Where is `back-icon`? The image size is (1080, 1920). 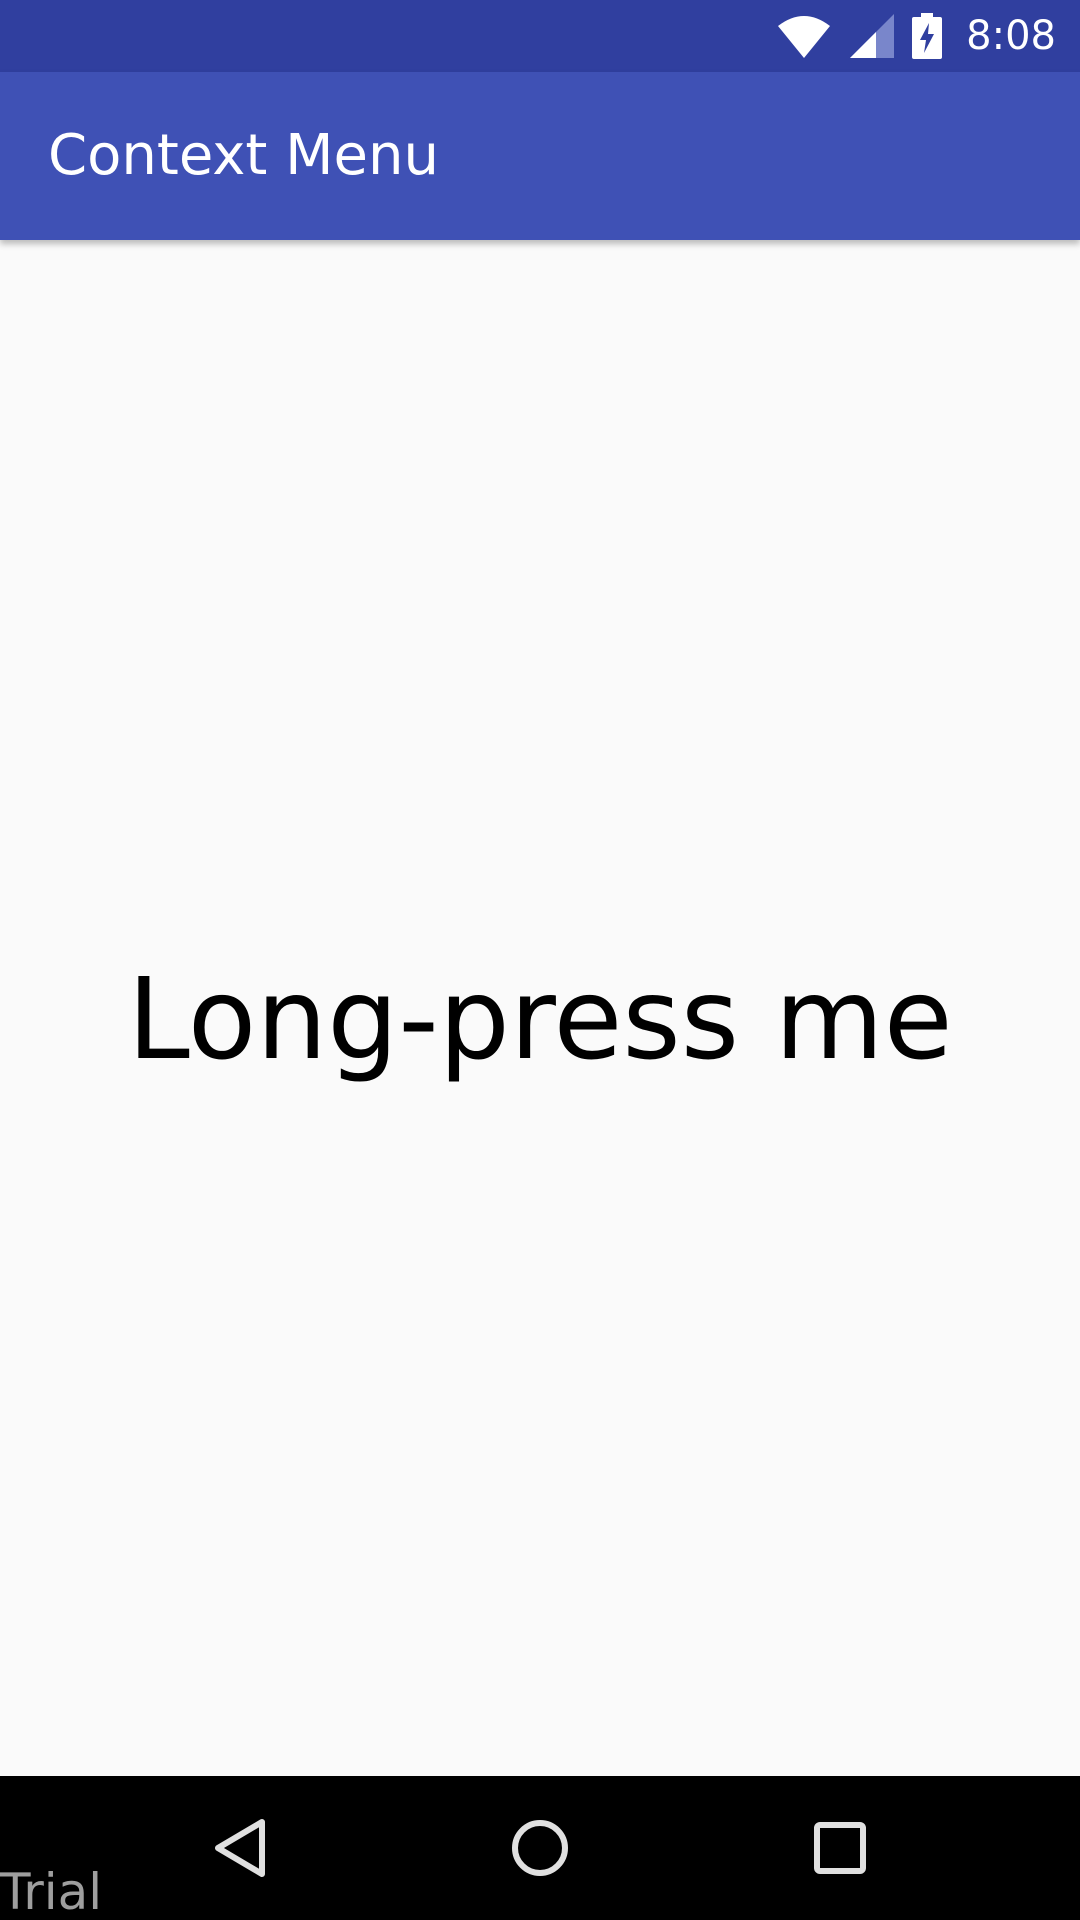
back-icon is located at coordinates (240, 1848).